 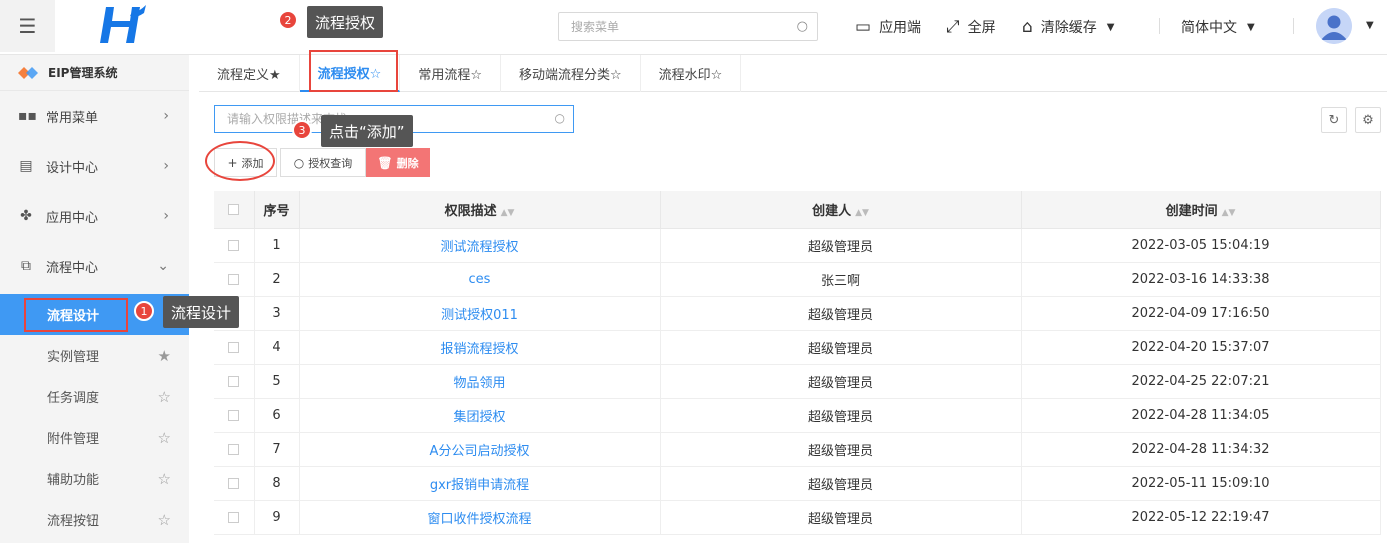 I want to click on sidebar-item-app-center: ✤ 应用中心 ›, so click(x=94, y=216).